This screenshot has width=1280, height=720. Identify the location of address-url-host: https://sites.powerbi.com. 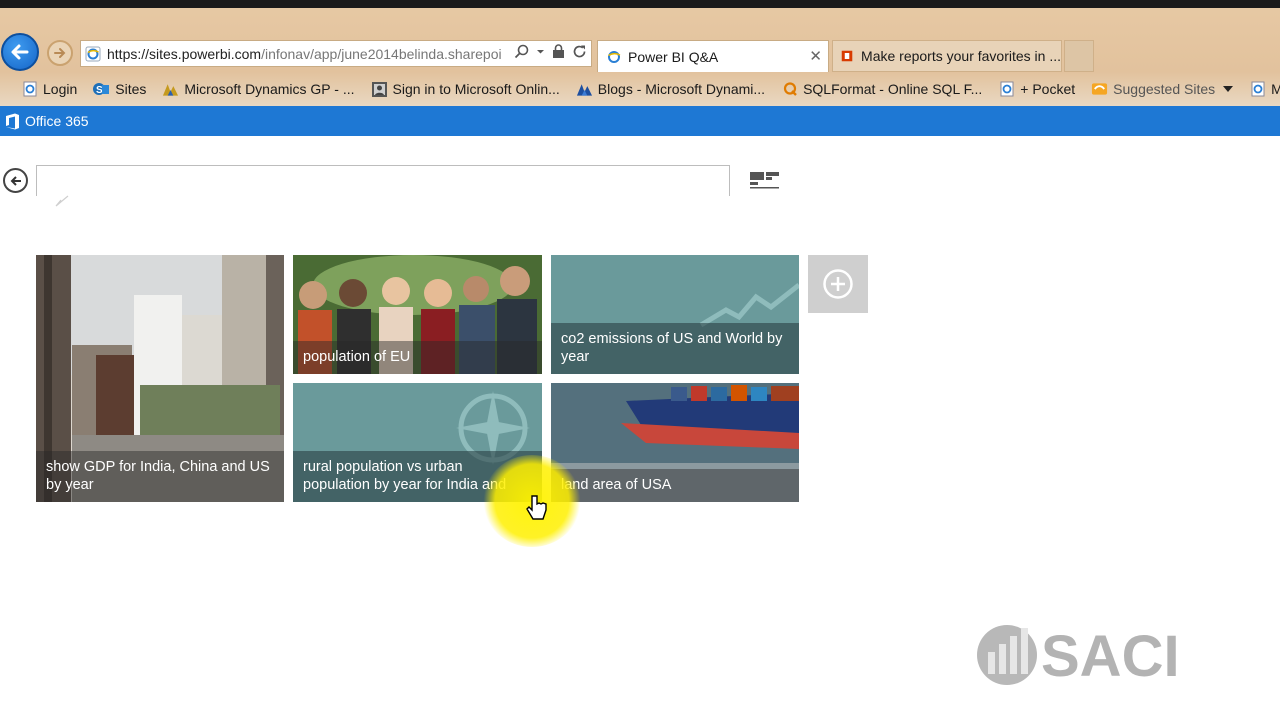
(184, 53).